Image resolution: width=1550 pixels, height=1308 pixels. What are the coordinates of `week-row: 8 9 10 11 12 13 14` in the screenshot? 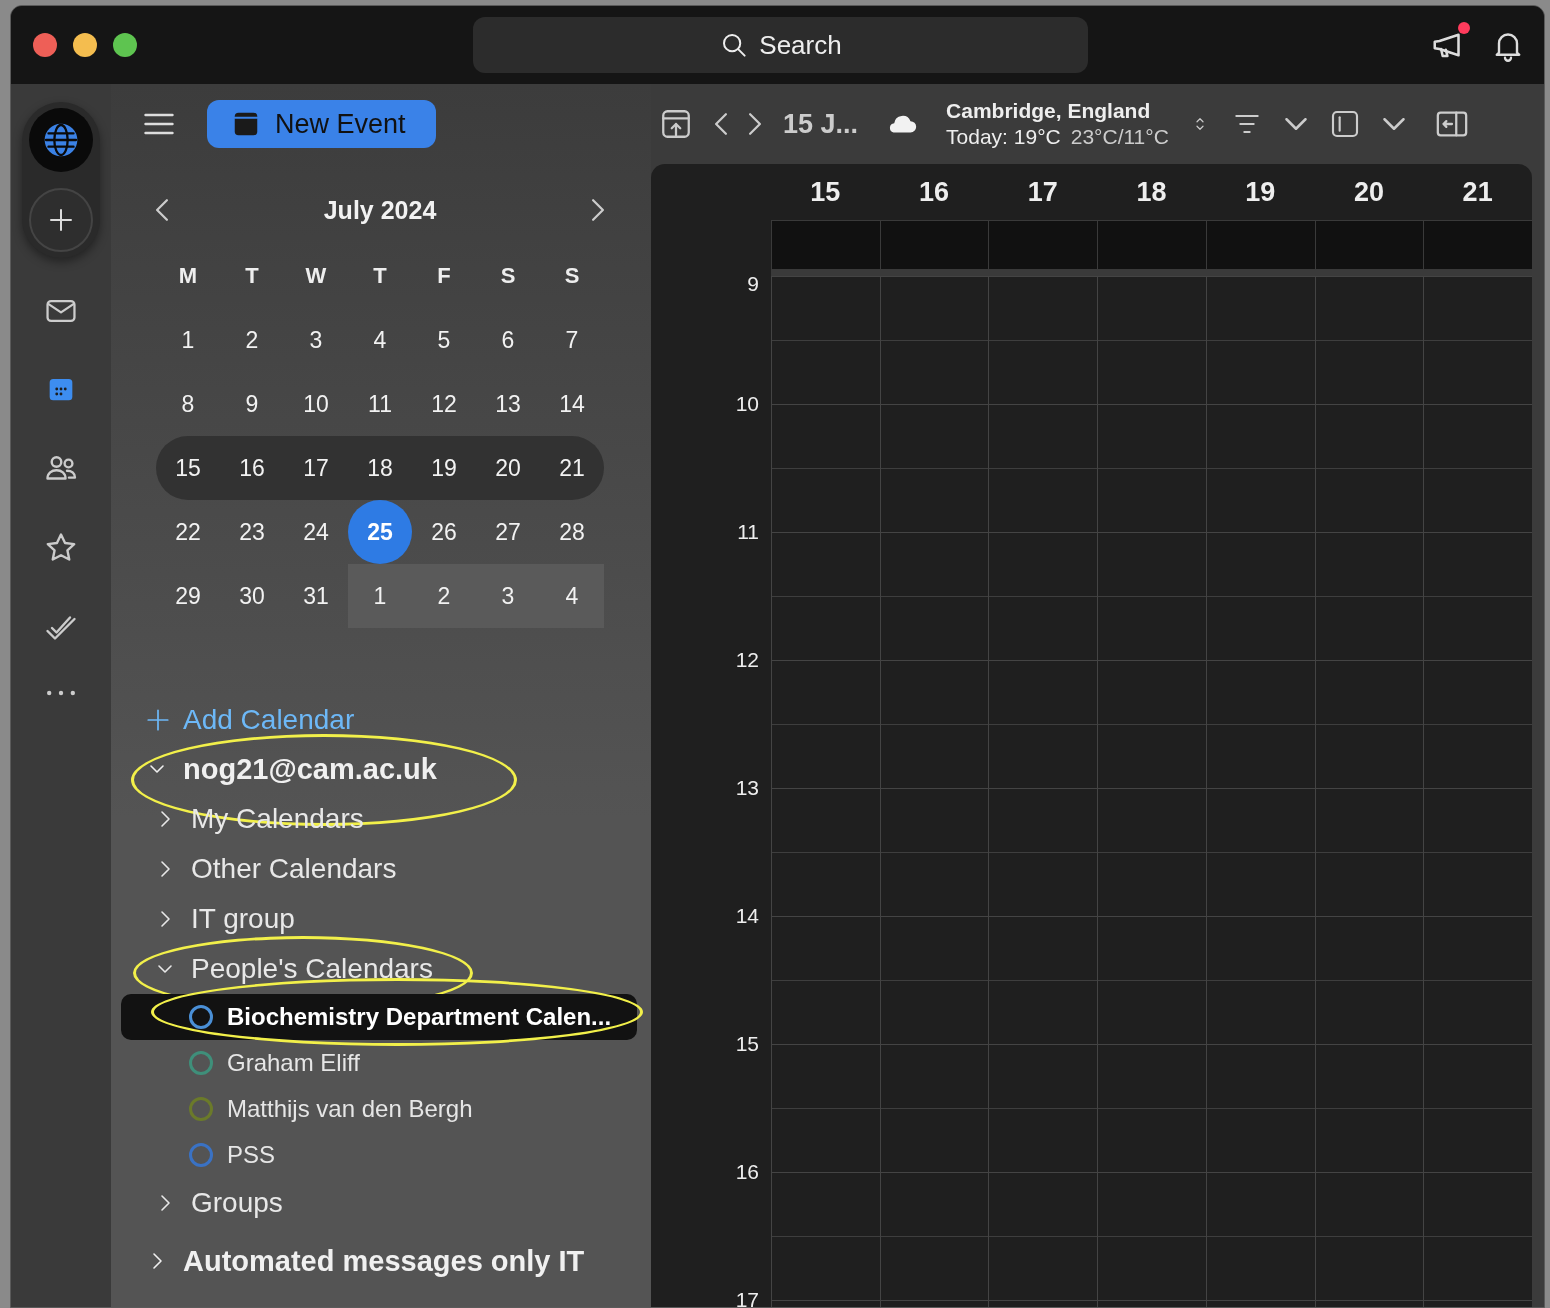 It's located at (380, 404).